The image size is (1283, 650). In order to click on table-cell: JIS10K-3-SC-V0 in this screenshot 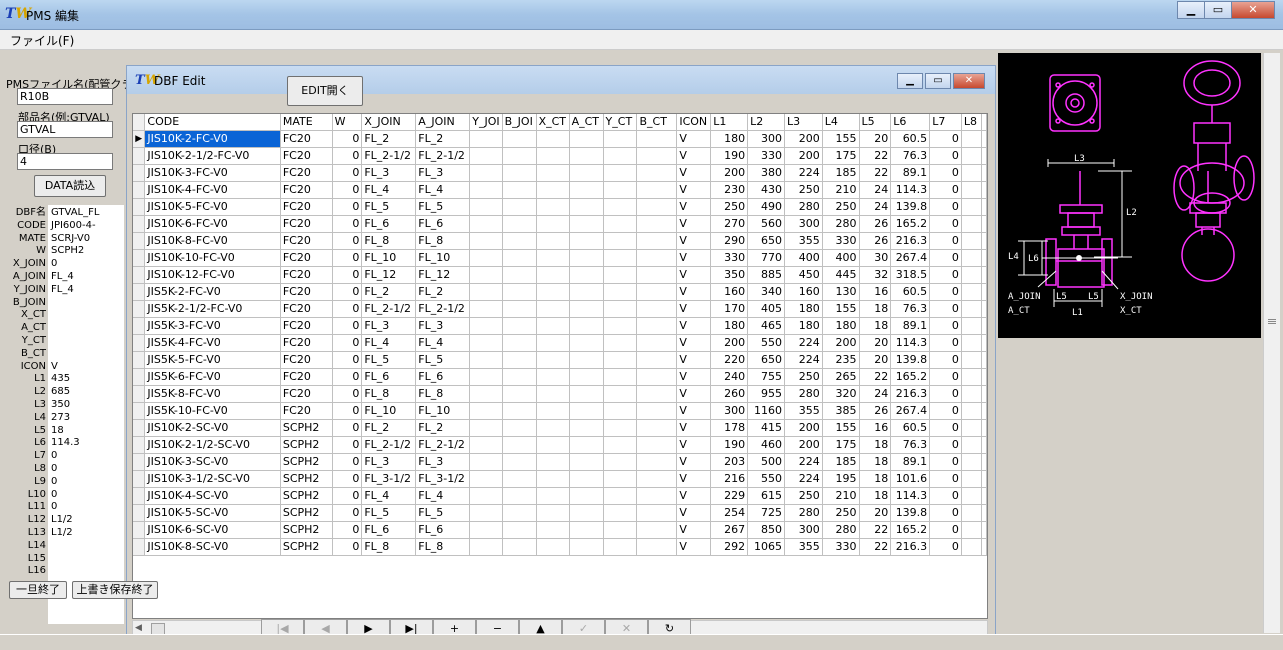, I will do `click(212, 462)`.